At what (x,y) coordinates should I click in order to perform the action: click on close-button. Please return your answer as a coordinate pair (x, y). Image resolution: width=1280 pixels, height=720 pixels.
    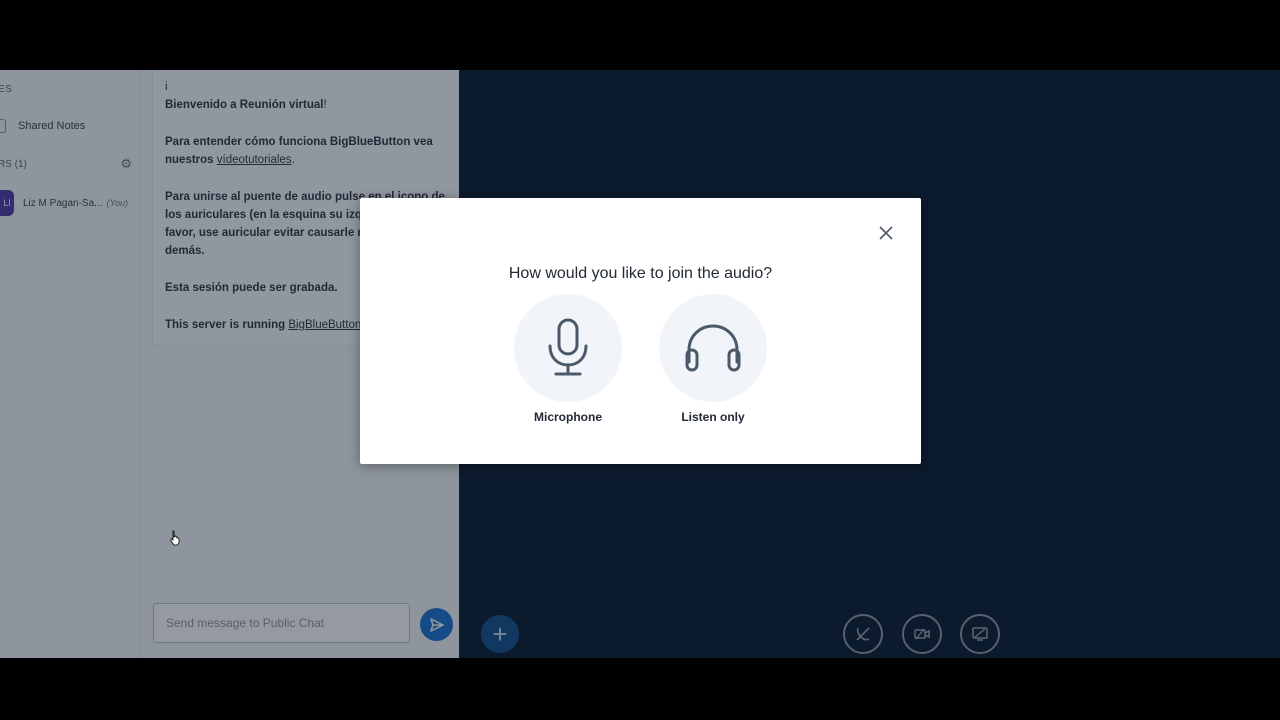
    Looking at the image, I should click on (886, 233).